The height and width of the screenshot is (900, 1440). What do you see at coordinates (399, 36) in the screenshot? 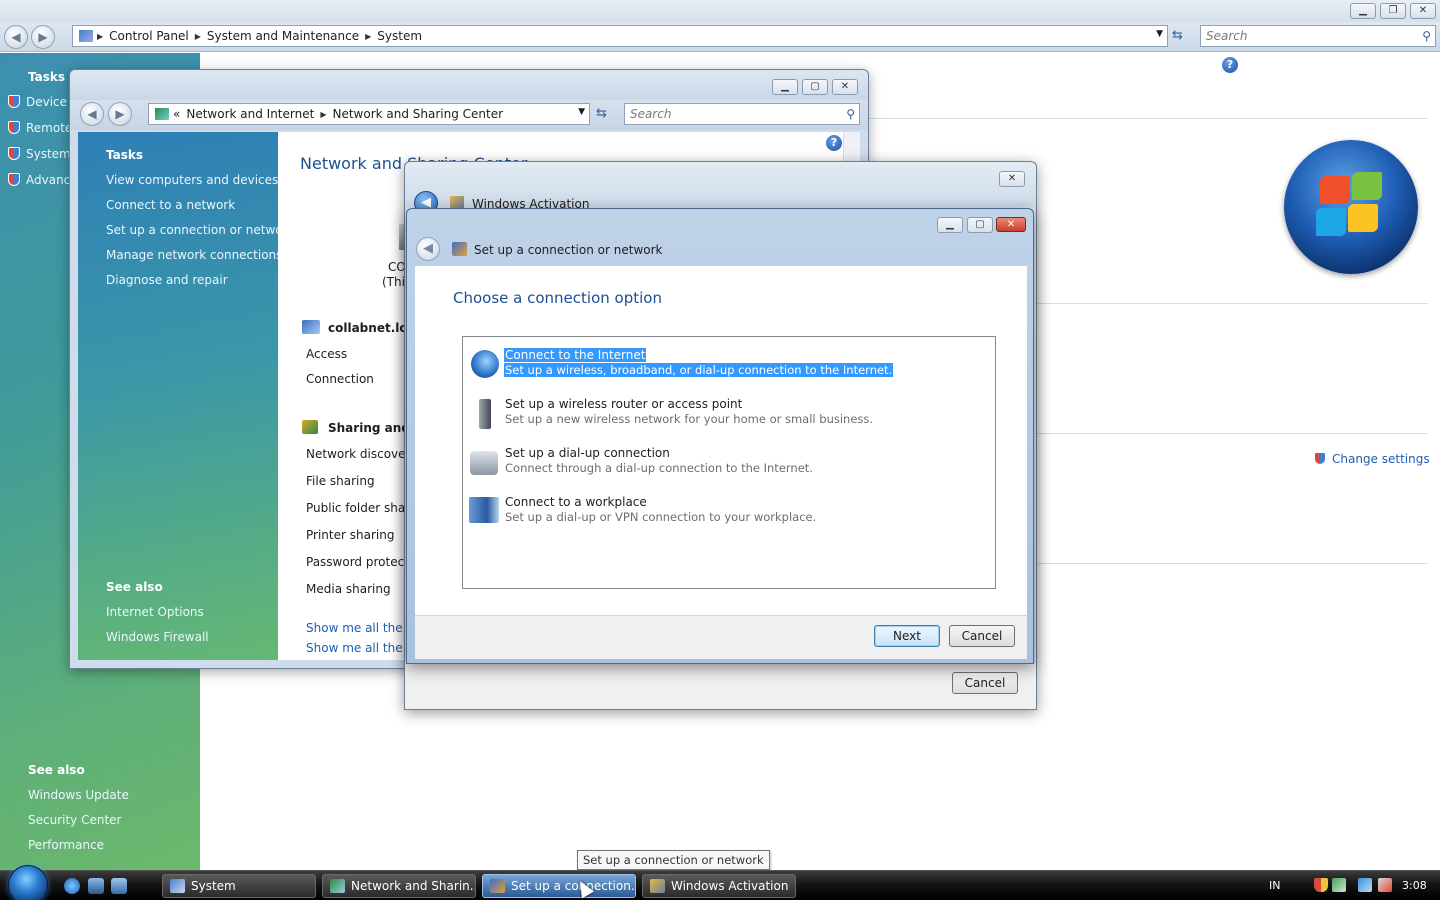
I see `breadcrumb-system: System` at bounding box center [399, 36].